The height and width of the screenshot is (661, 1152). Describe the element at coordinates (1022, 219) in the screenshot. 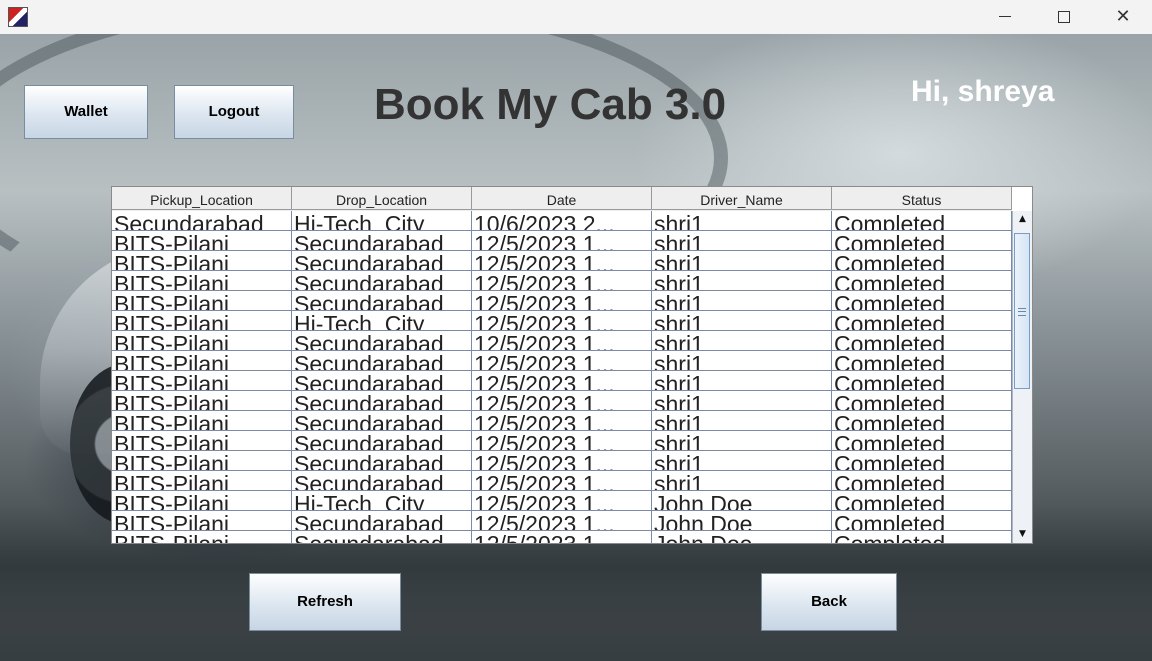

I see `scroll-up-icon: ▲` at that location.